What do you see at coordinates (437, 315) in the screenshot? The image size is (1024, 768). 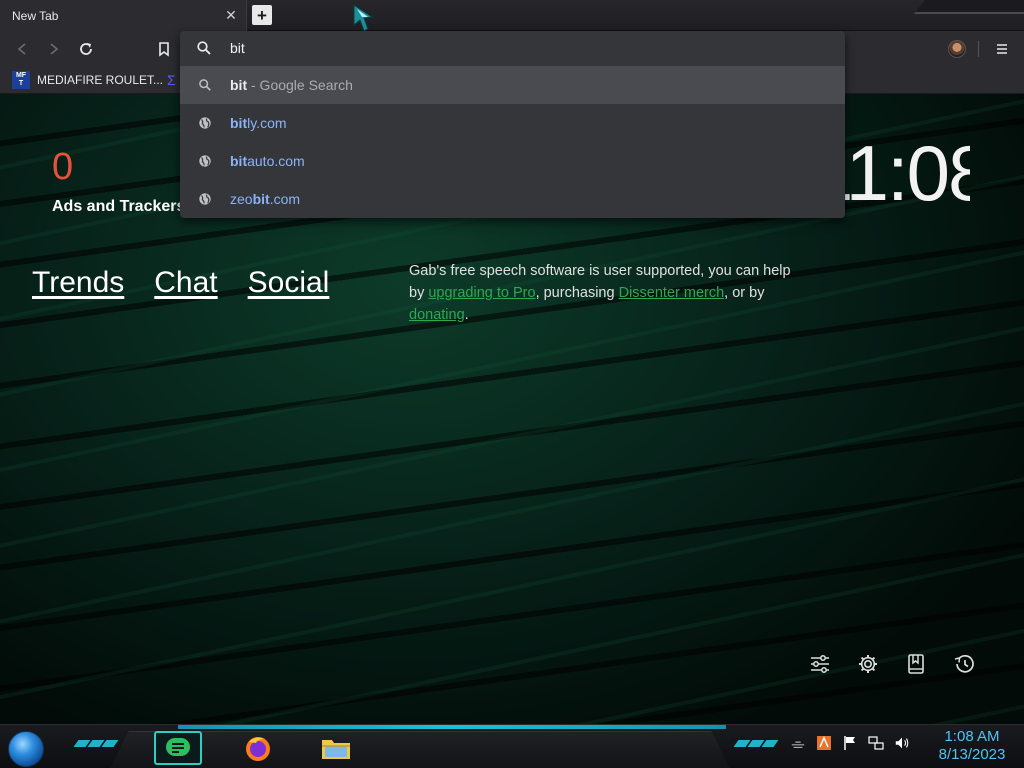 I see `link-donating: donating` at bounding box center [437, 315].